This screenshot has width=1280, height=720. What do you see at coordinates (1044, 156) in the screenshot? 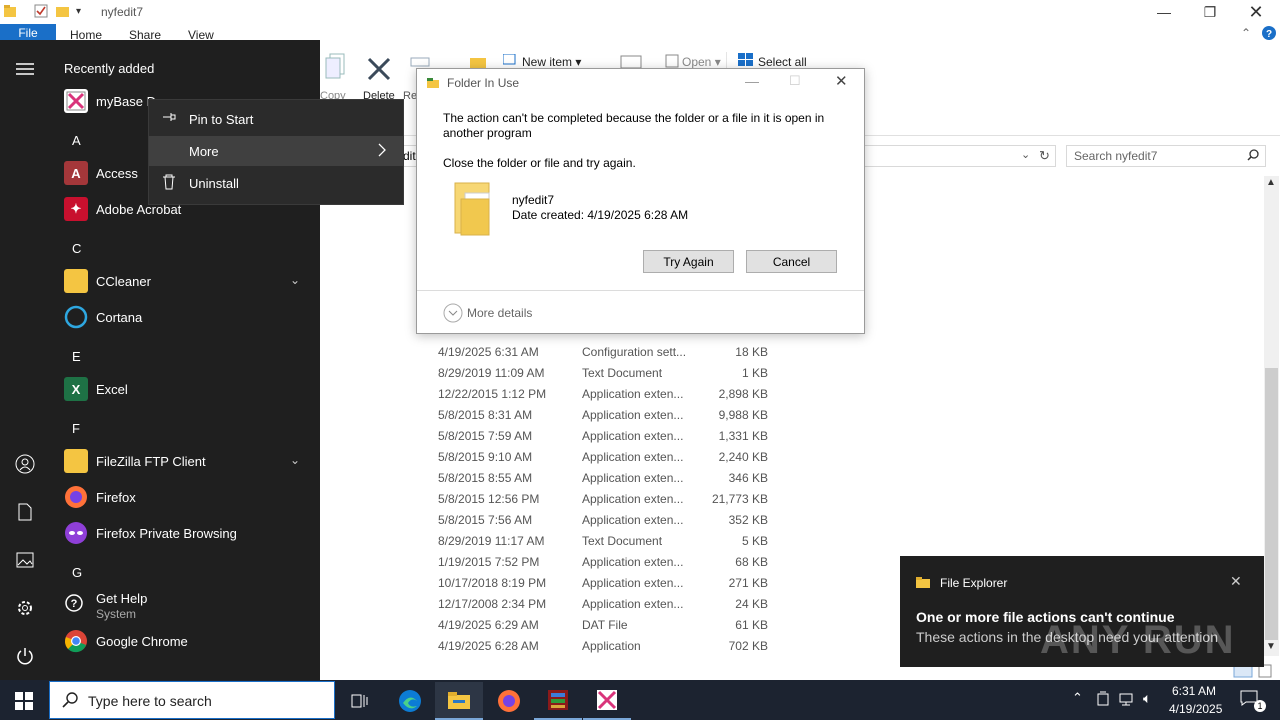
I see `refresh-icon: ↻` at bounding box center [1044, 156].